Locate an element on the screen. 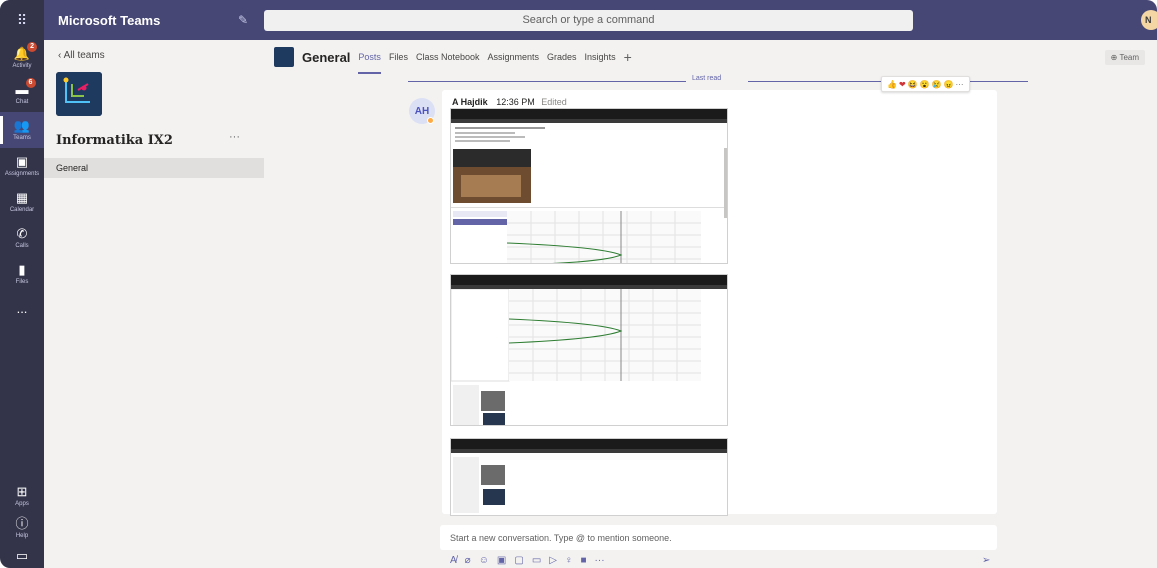 The height and width of the screenshot is (568, 1157). divider-line is located at coordinates (547, 81).